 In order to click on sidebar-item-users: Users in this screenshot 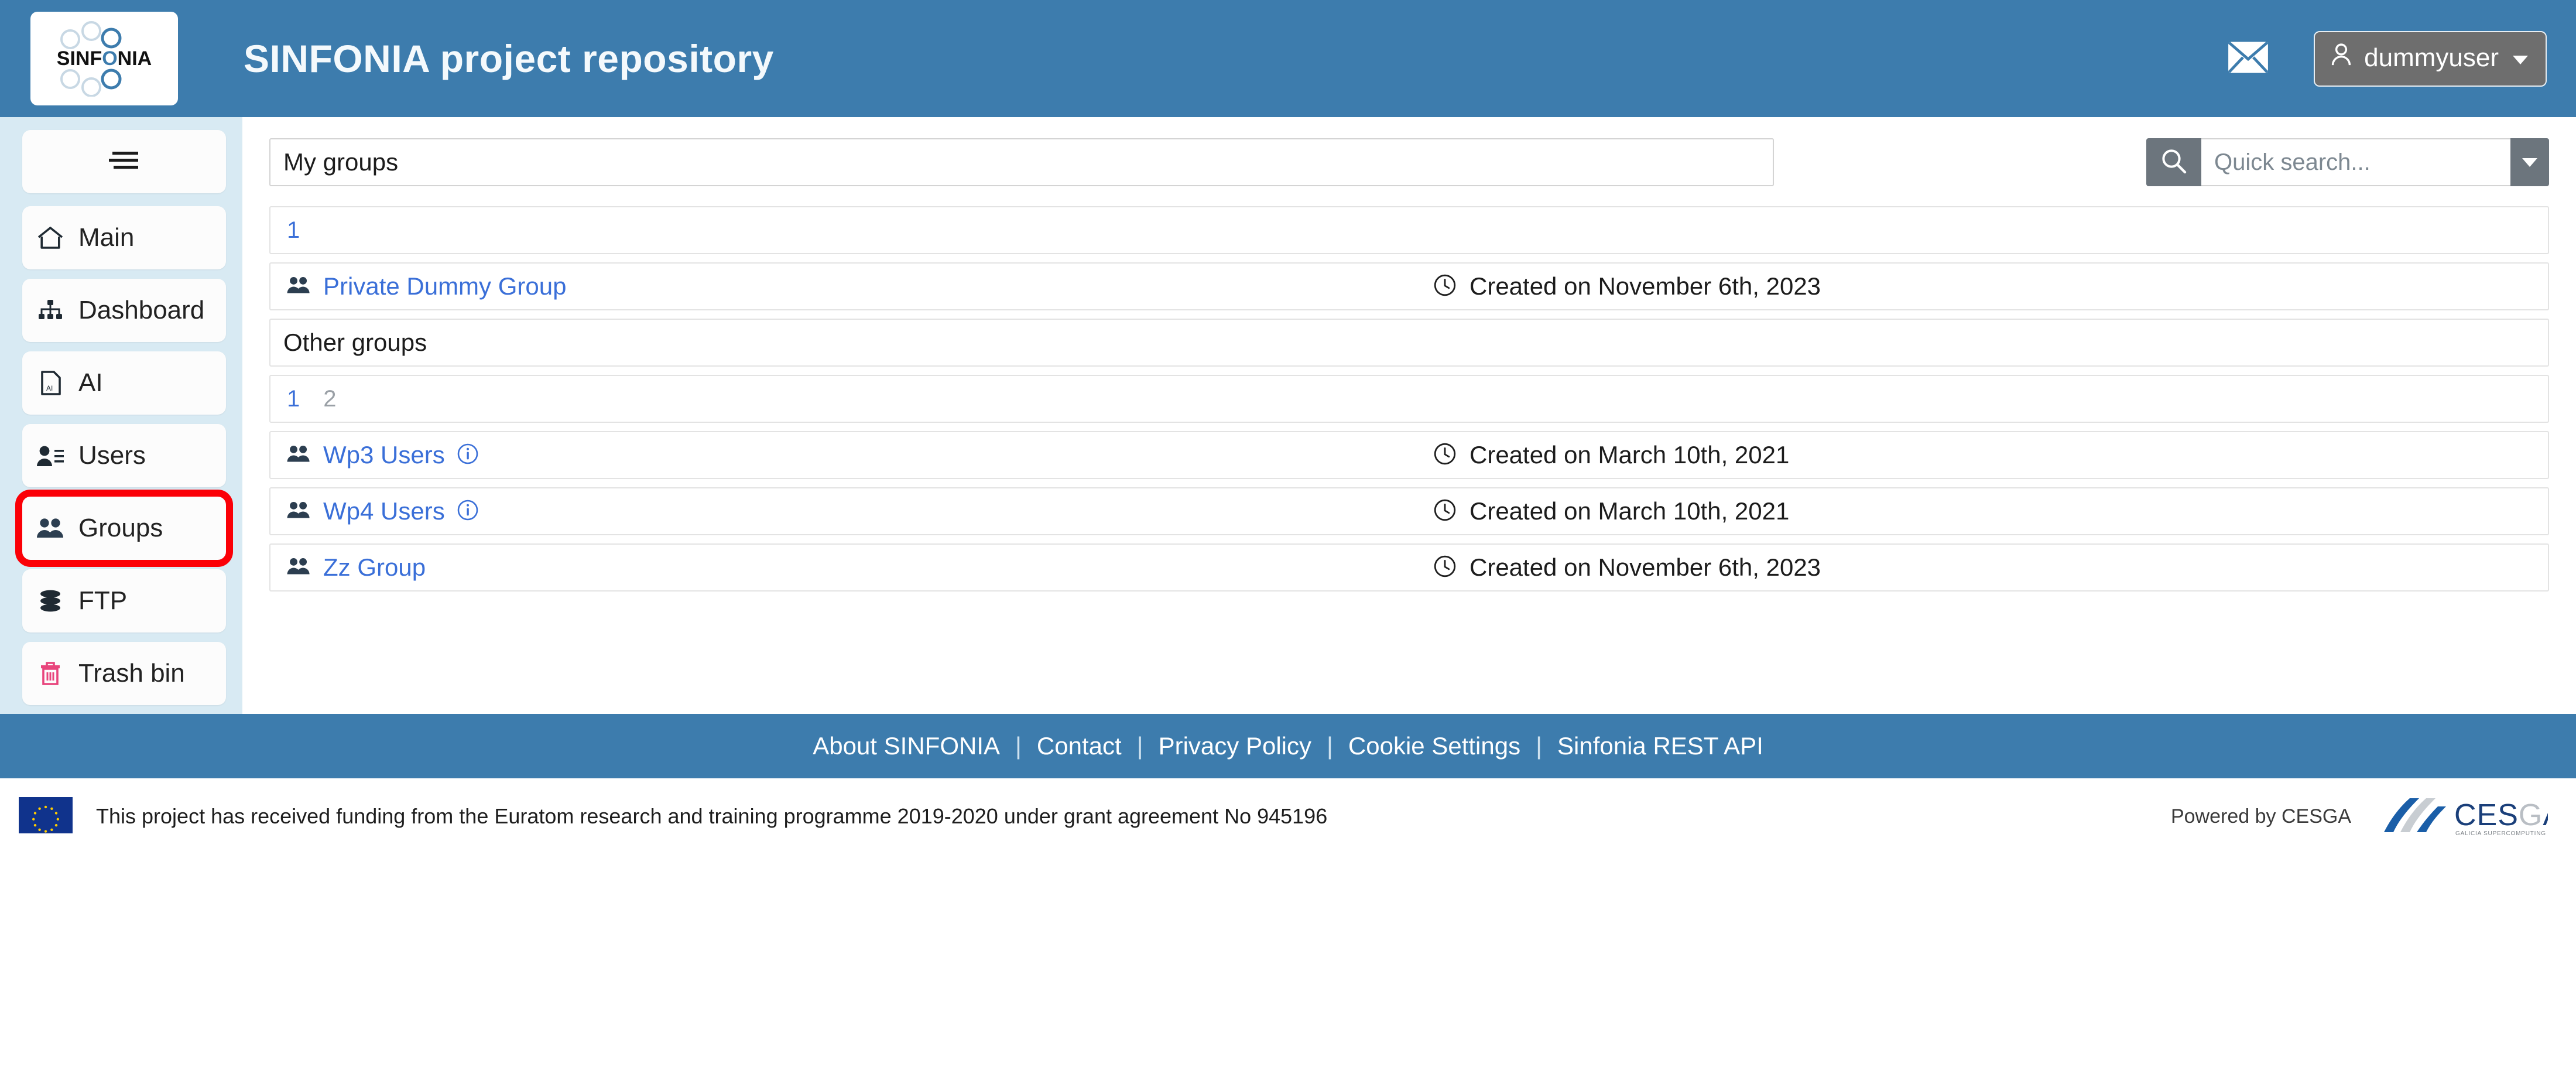, I will do `click(124, 455)`.